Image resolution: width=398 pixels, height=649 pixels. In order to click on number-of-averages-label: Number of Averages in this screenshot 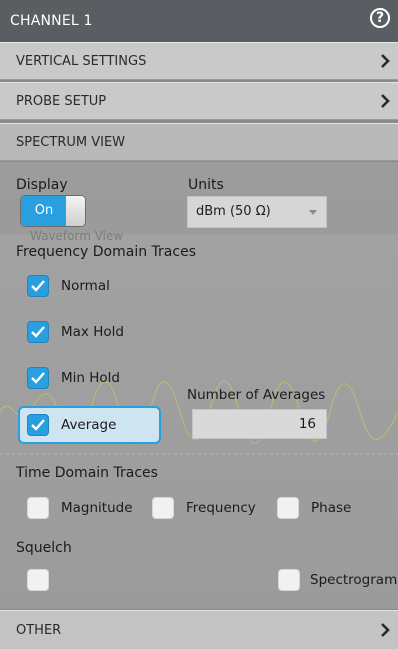, I will do `click(256, 395)`.